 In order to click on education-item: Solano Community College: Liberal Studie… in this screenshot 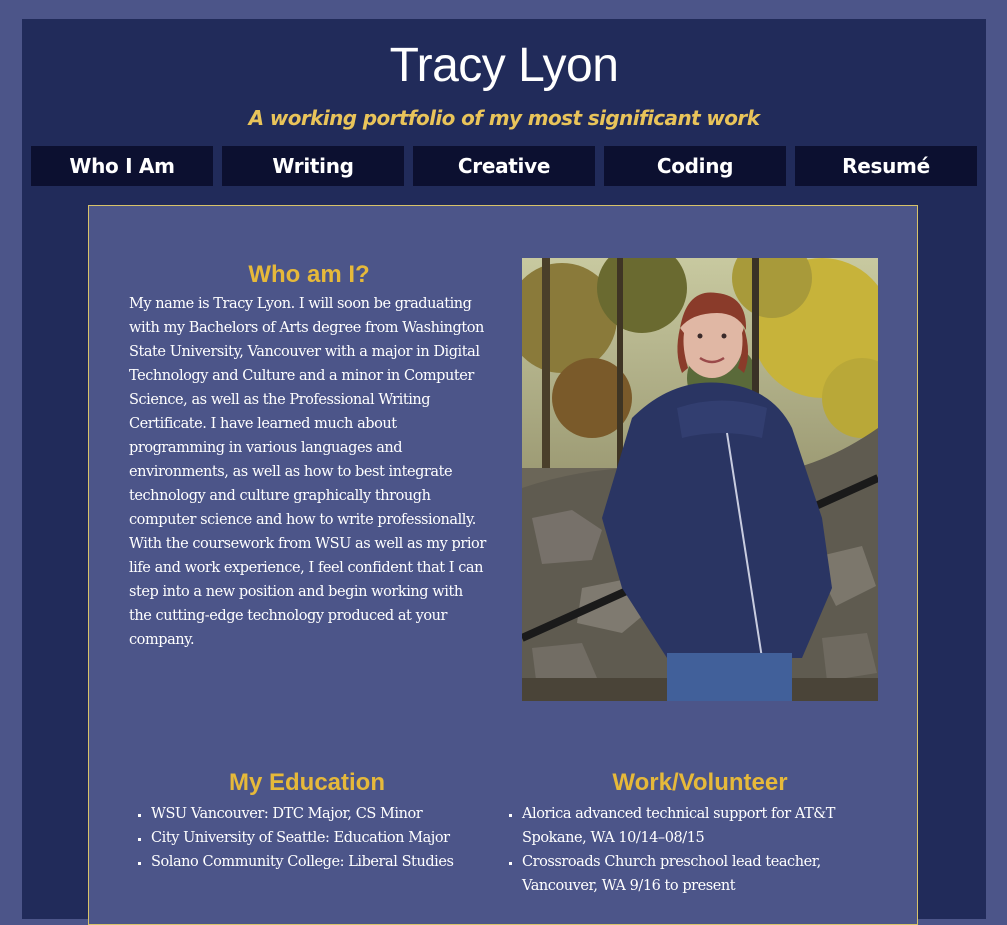, I will do `click(318, 862)`.